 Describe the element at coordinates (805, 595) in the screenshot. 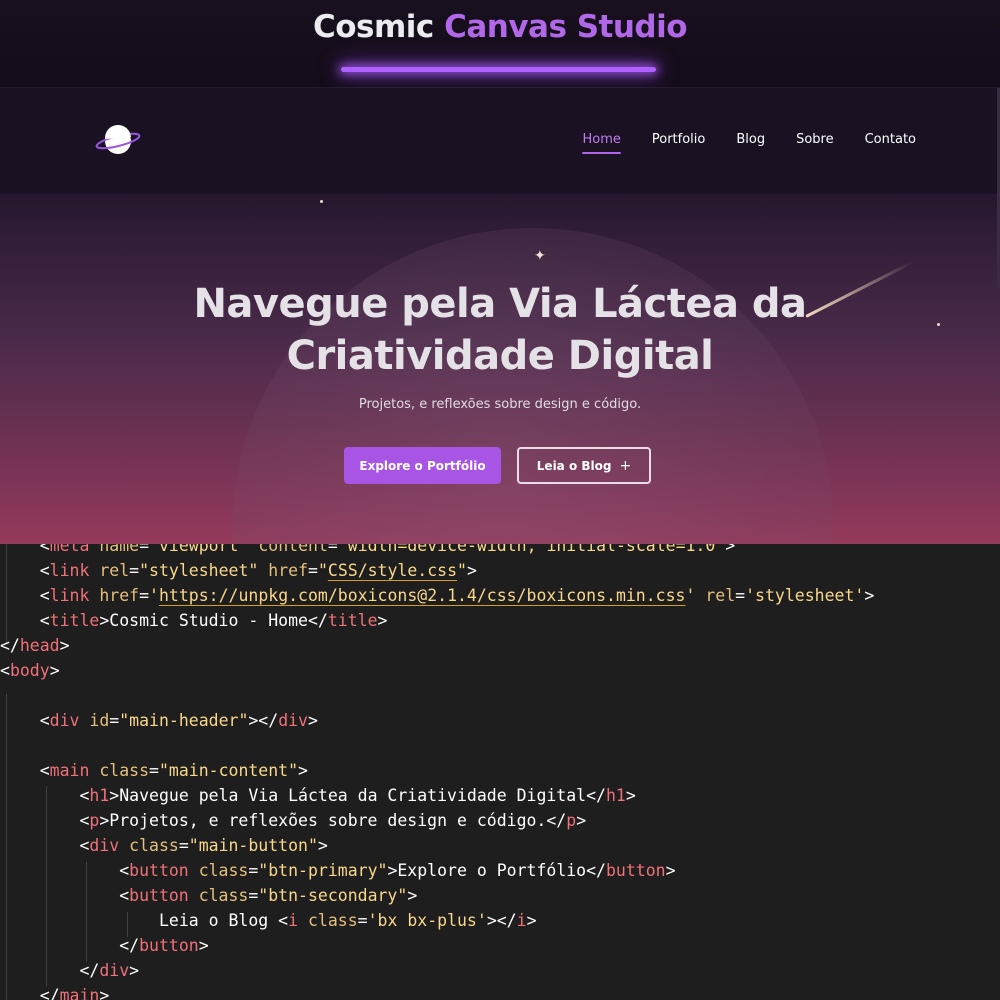

I see `code-string: 'stylesheet'` at that location.